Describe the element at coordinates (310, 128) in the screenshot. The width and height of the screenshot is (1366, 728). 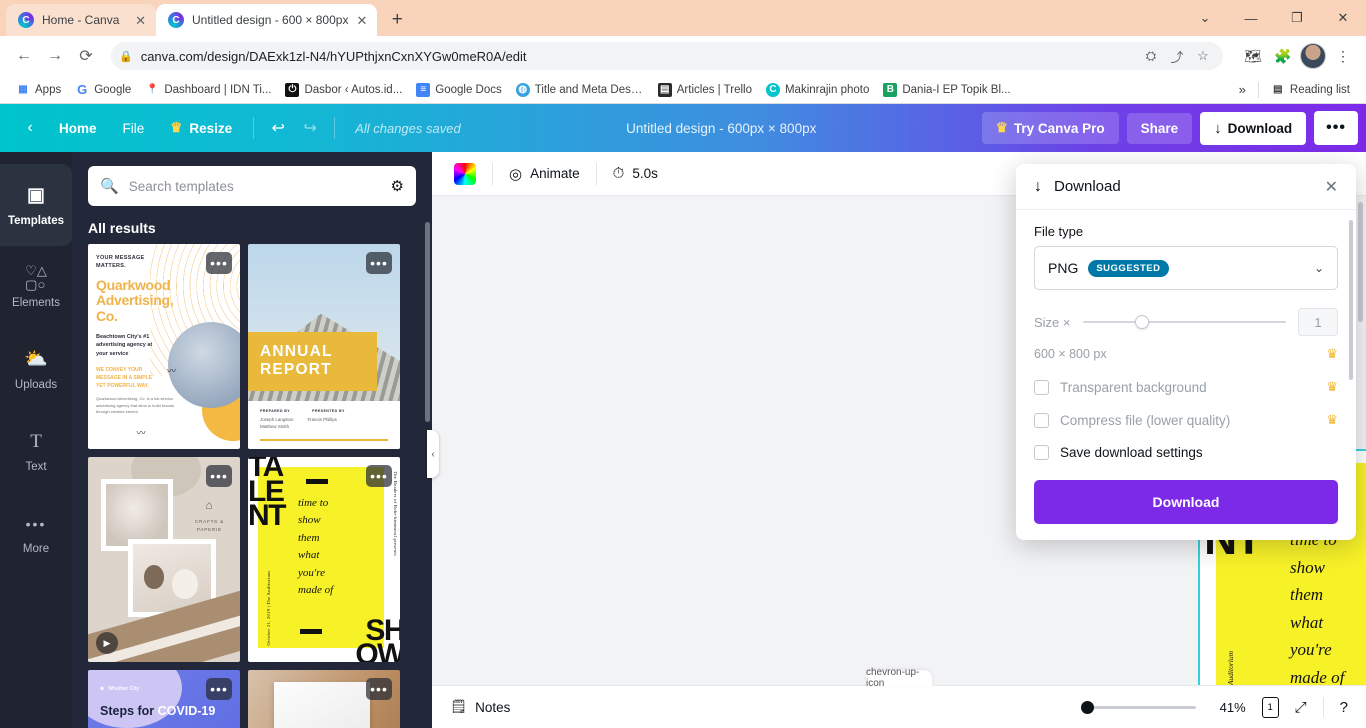
I see `redo-icon: ↪` at that location.